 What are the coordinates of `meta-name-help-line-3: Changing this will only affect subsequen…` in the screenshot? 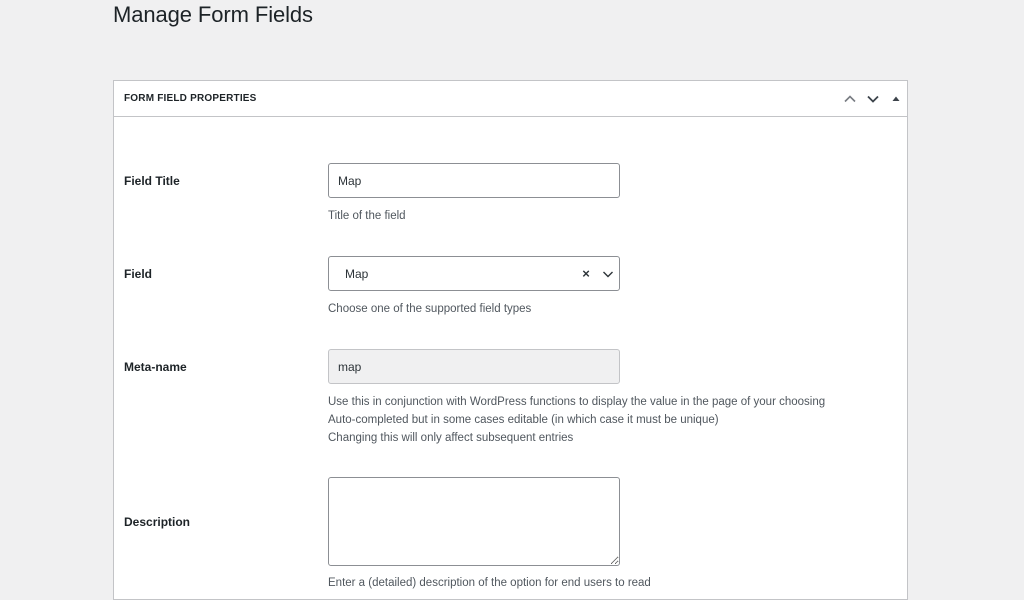 It's located at (451, 438).